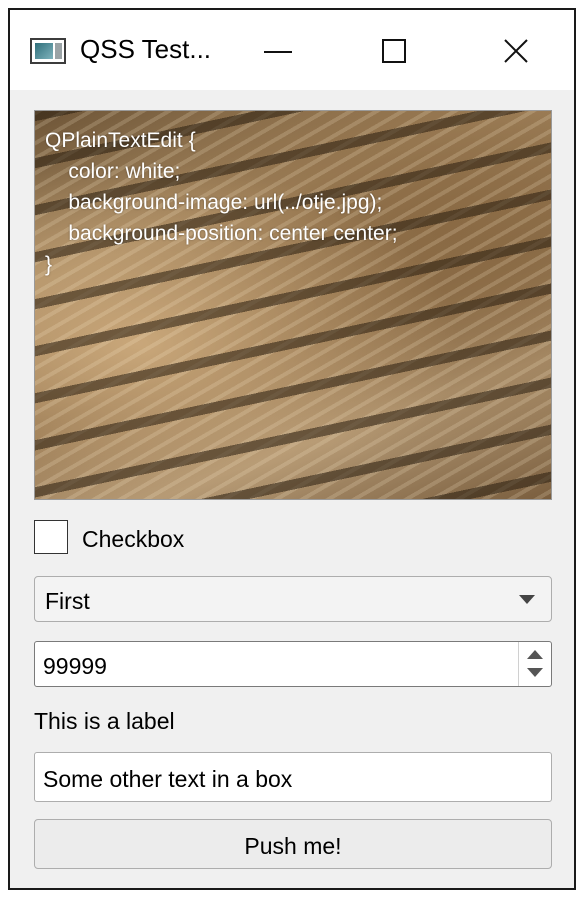  Describe the element at coordinates (293, 777) in the screenshot. I see `line-edit: Some other text in a box` at that location.